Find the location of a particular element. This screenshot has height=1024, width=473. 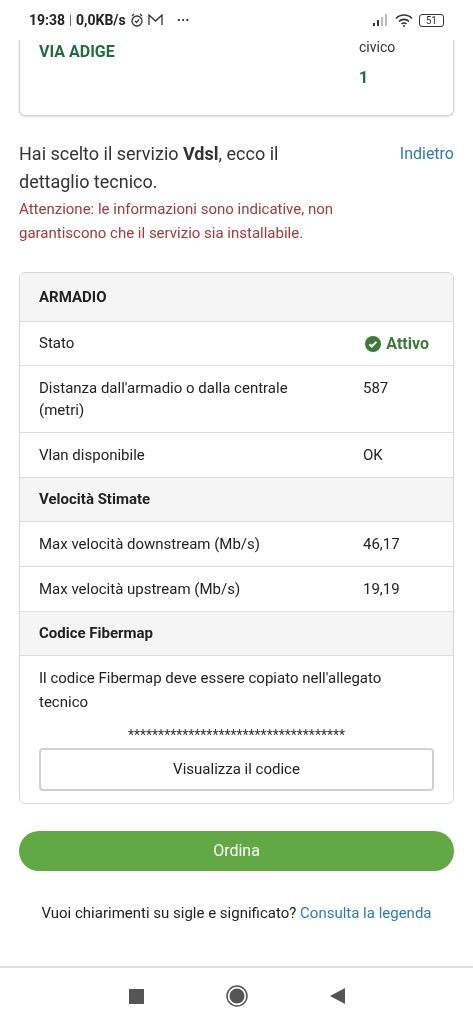

alarm-icon is located at coordinates (136, 20).